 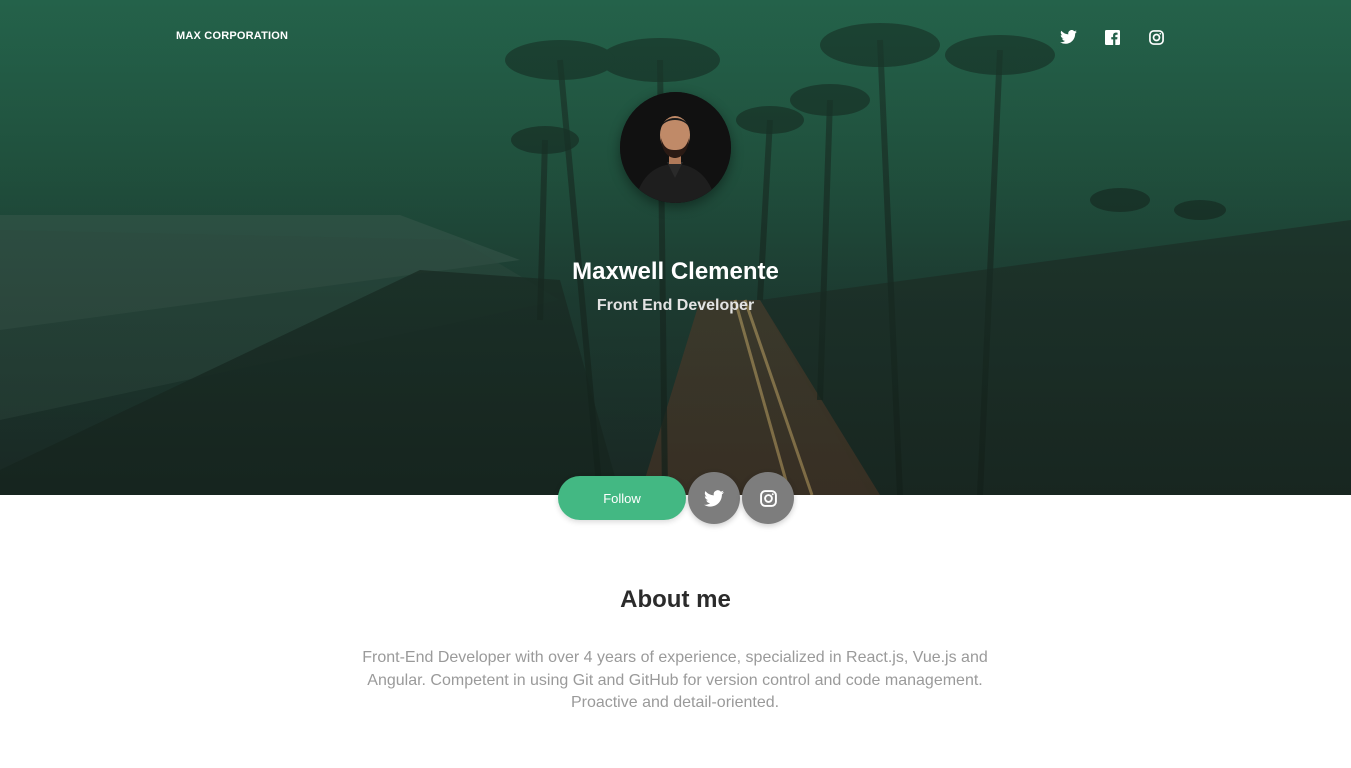 I want to click on header-social-links, so click(x=1112, y=37).